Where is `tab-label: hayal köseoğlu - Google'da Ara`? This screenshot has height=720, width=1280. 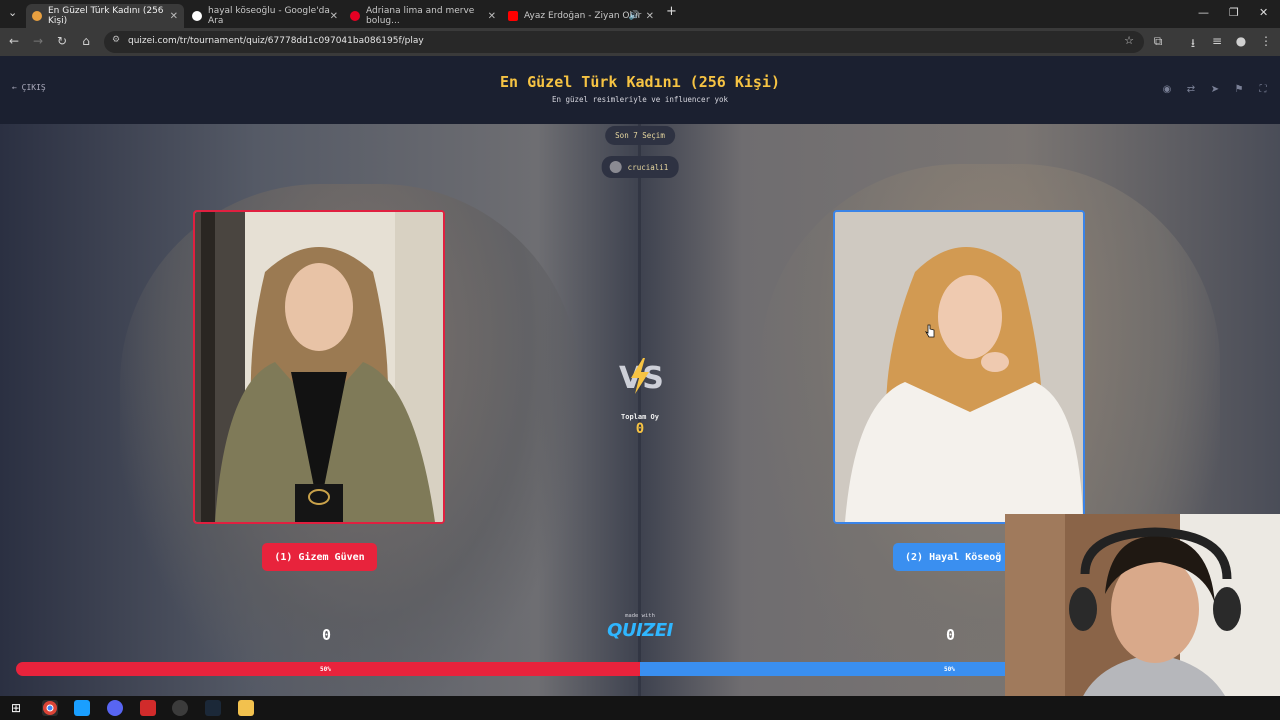 tab-label: hayal köseoğlu - Google'da Ara is located at coordinates (269, 16).